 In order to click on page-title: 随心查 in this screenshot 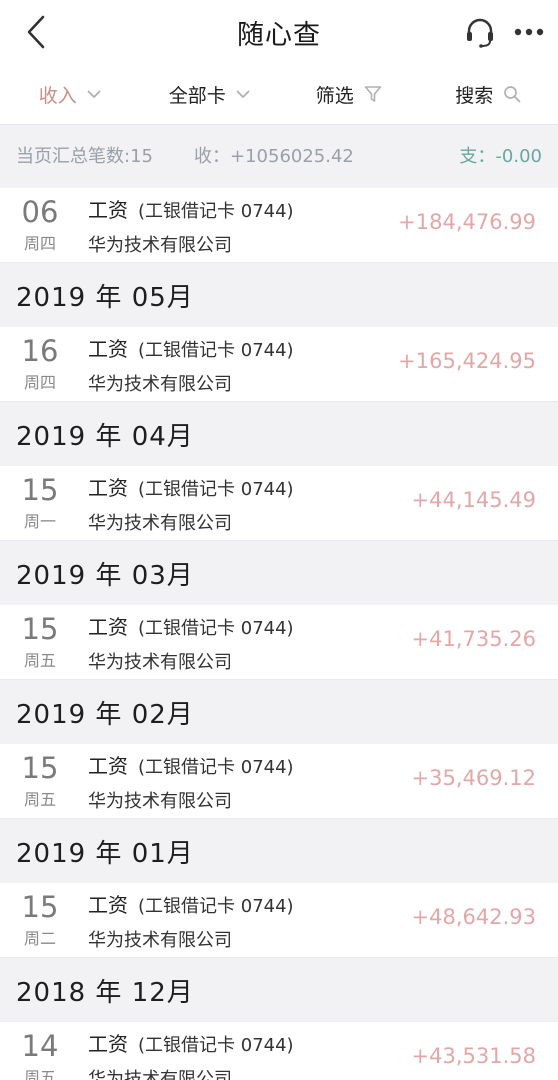, I will do `click(279, 35)`.